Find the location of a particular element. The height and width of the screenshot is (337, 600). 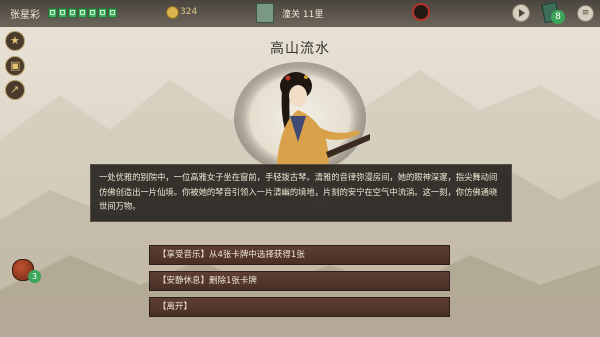

hp-bar is located at coordinates (82, 13).